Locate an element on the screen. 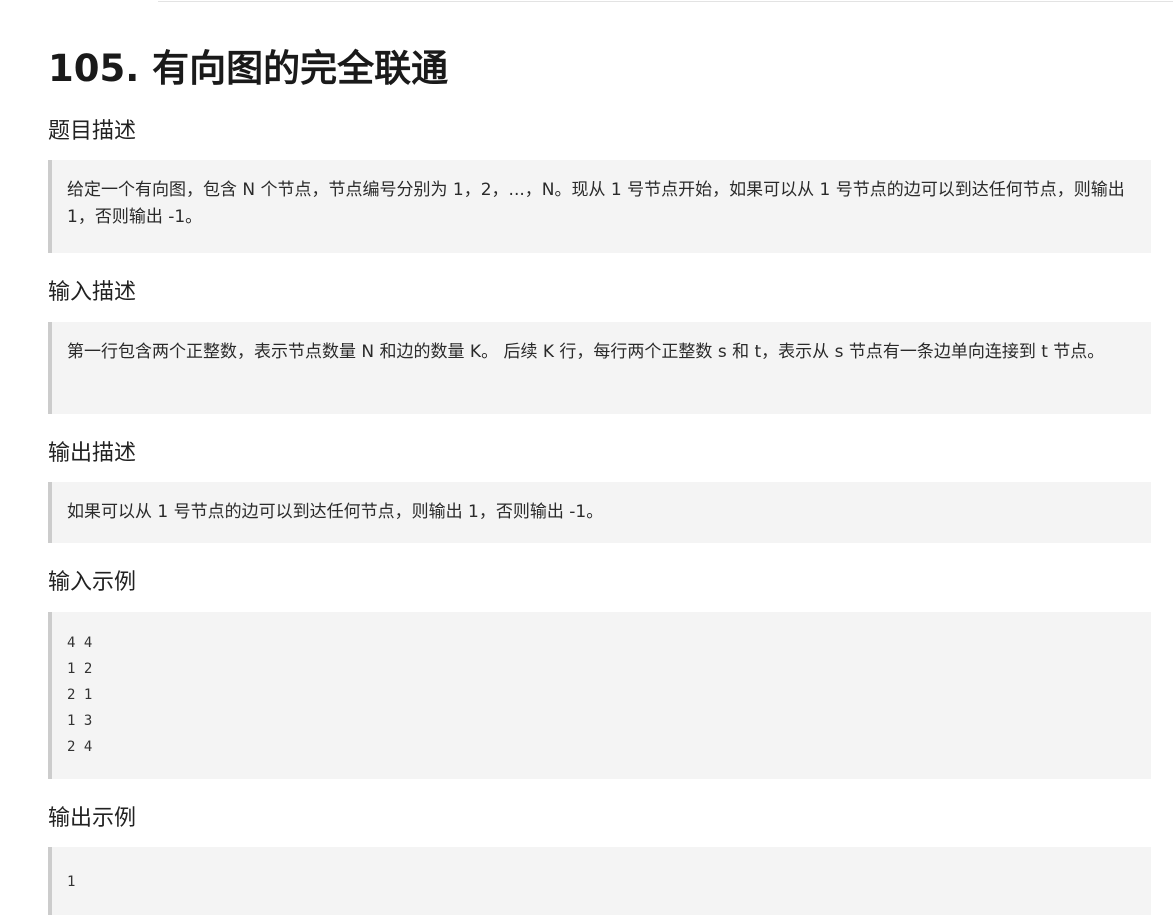 The height and width of the screenshot is (915, 1173). output-description-blockquote: 如果可以从 1 号节点的边可以到达任何节点，则输出 1，否则输出 -1。 is located at coordinates (599, 512).